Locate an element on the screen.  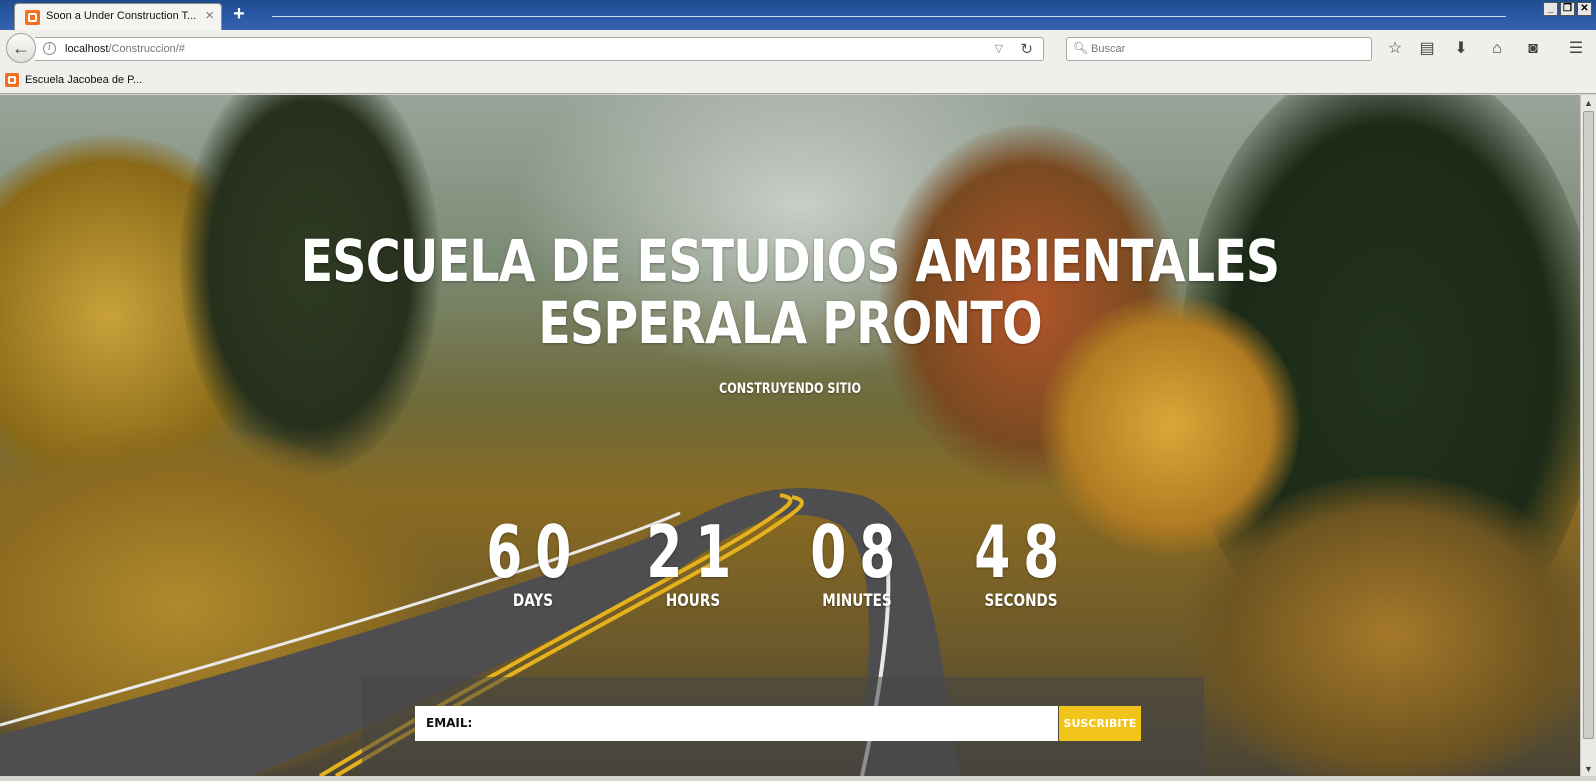
countdown-minutes: 08 MINUTES is located at coordinates (857, 562).